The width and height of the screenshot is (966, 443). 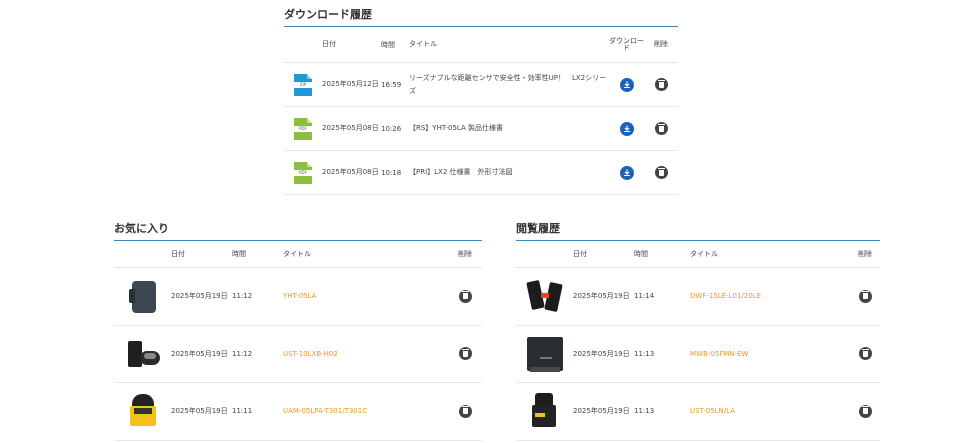 I want to click on table-row: 2025年05月19日 11:13 UST-05LN/LA, so click(x=698, y=412).